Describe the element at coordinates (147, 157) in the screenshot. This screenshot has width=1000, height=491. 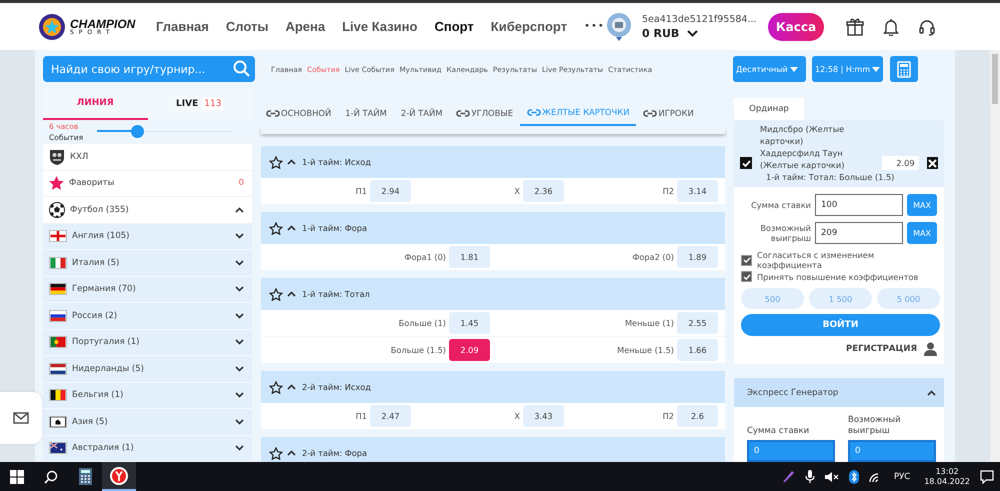
I see `sidebar-item: КХЛ` at that location.